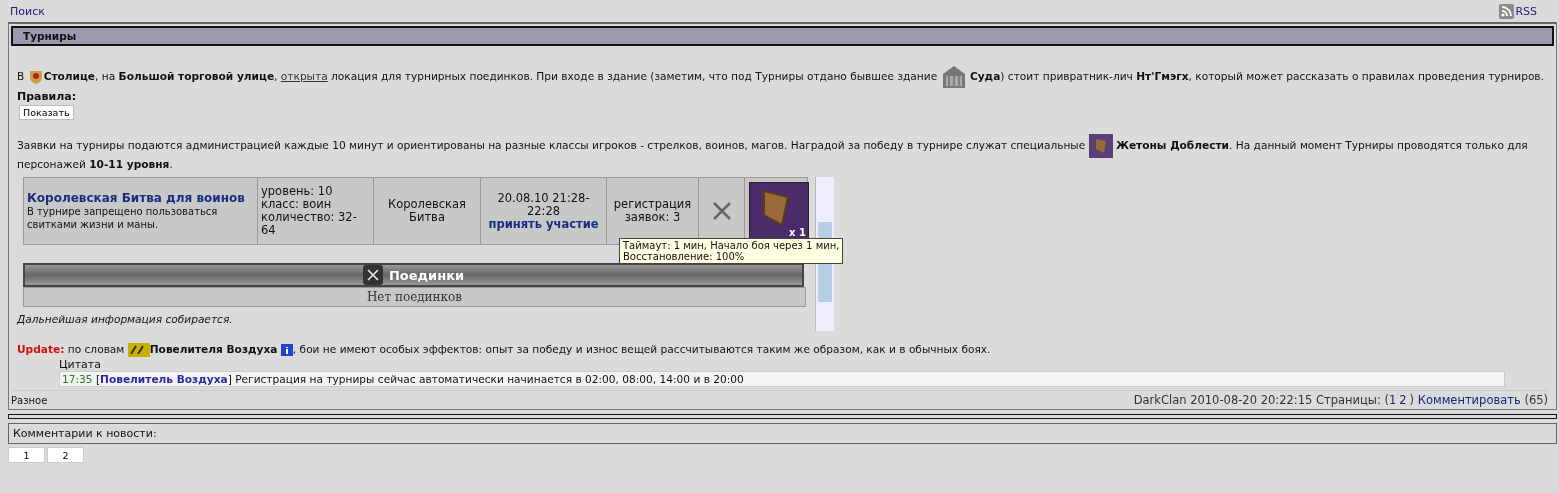  I want to click on intro-paragraph: В Столице, на Большой торговой улице, открыта локация для турнирных поединков. При входе в здание (заметим, что под Турниры отдано бывшее здание Суда) стоит привратник-лич Нт'Гмэгх, который может рассказать о правилах проведения турниров., so click(782, 77).